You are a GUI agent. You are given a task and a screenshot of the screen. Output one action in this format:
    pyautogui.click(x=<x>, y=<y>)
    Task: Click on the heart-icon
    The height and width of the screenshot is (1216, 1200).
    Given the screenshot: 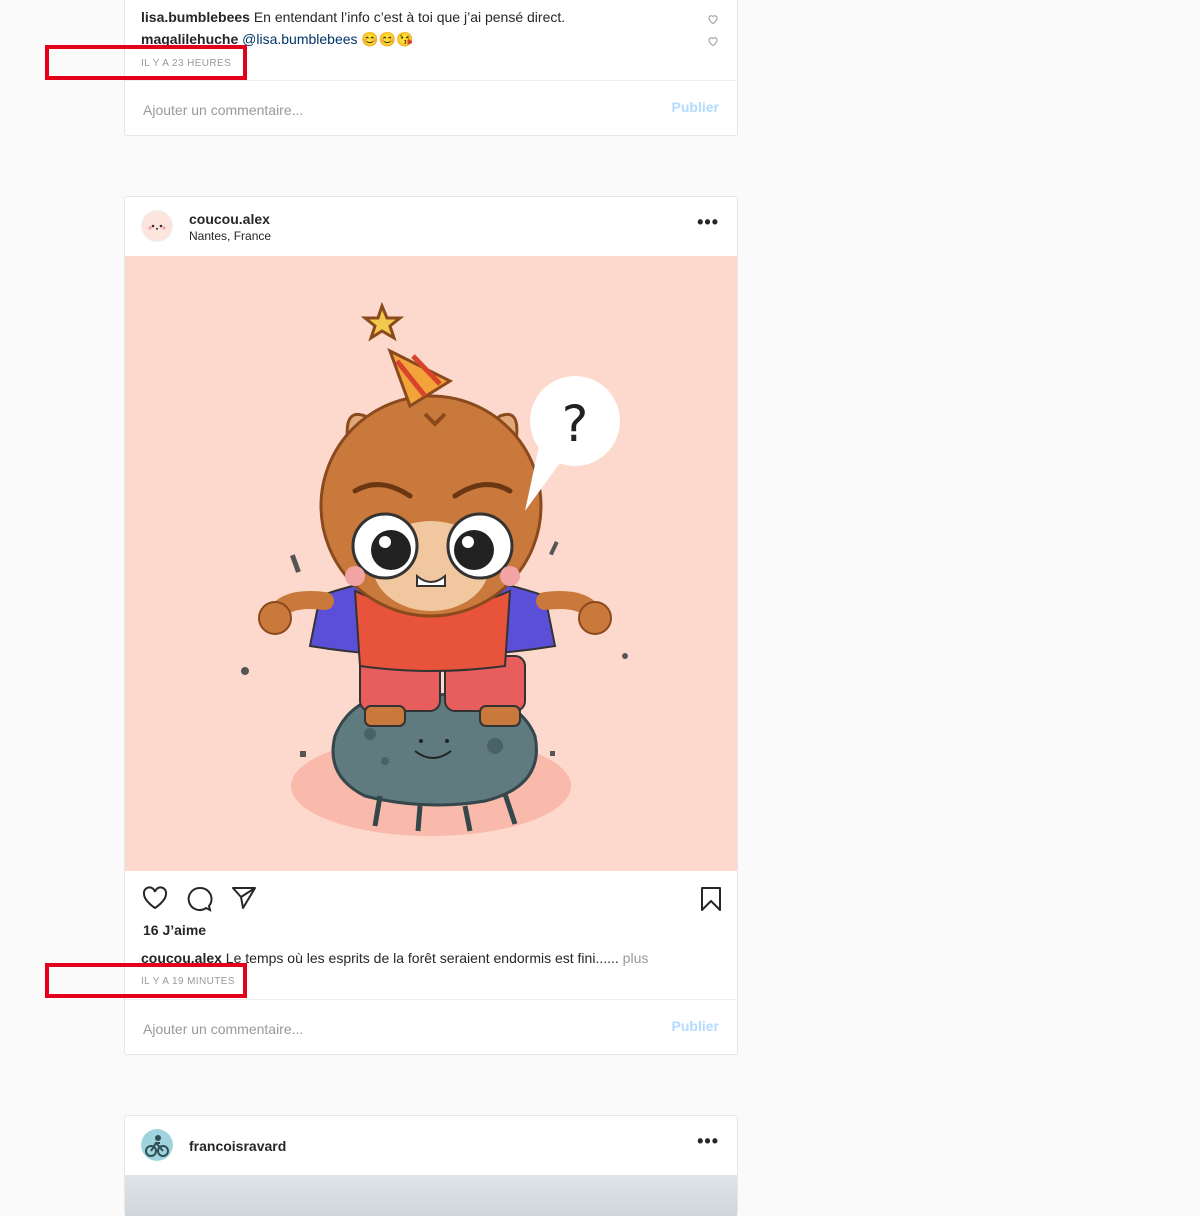 What is the action you would take?
    pyautogui.click(x=155, y=898)
    